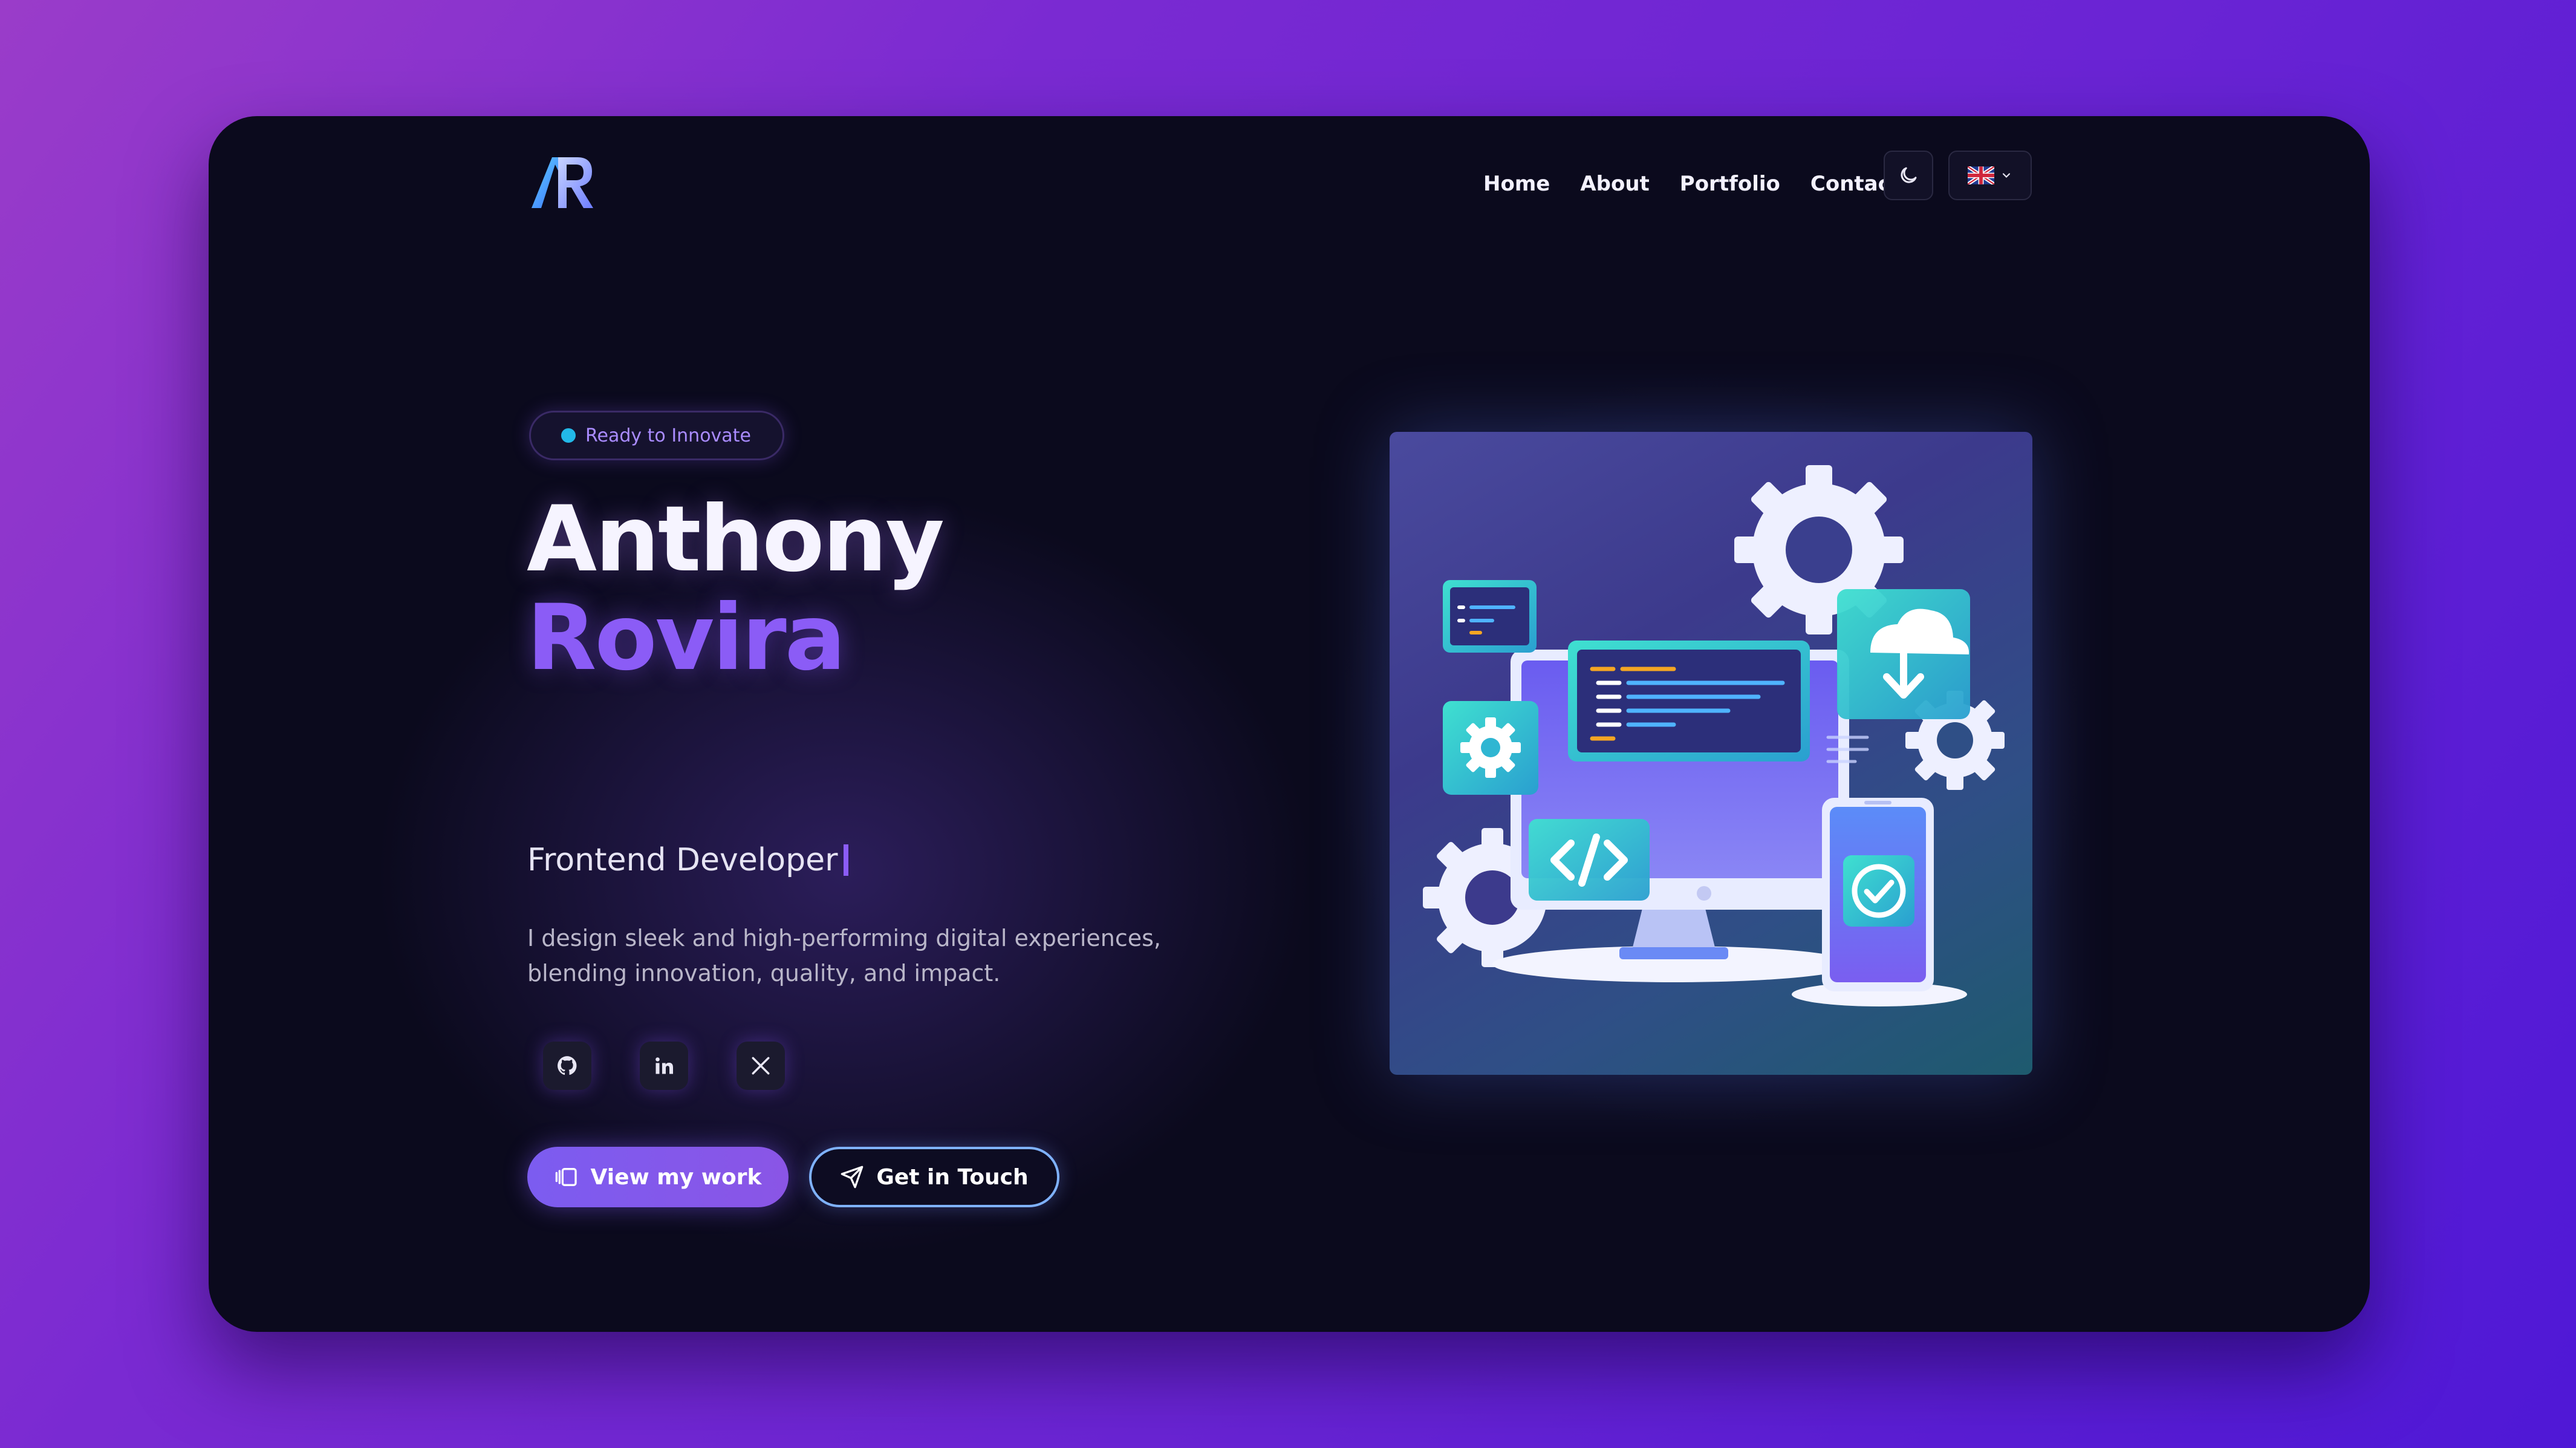 The height and width of the screenshot is (1448, 2576). What do you see at coordinates (563, 182) in the screenshot?
I see `ar-logo` at bounding box center [563, 182].